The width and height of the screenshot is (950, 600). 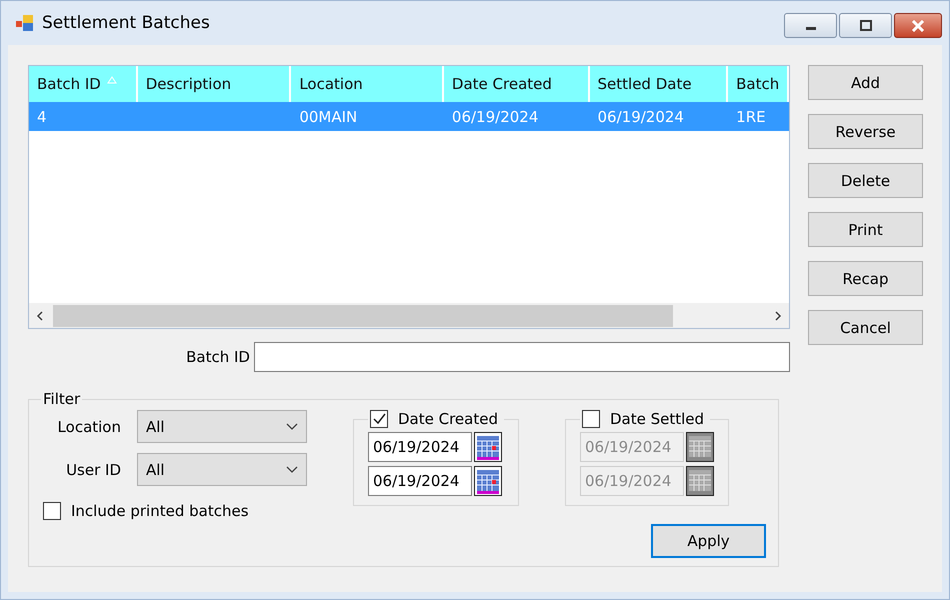 I want to click on table-cell: 1RE, so click(x=751, y=117).